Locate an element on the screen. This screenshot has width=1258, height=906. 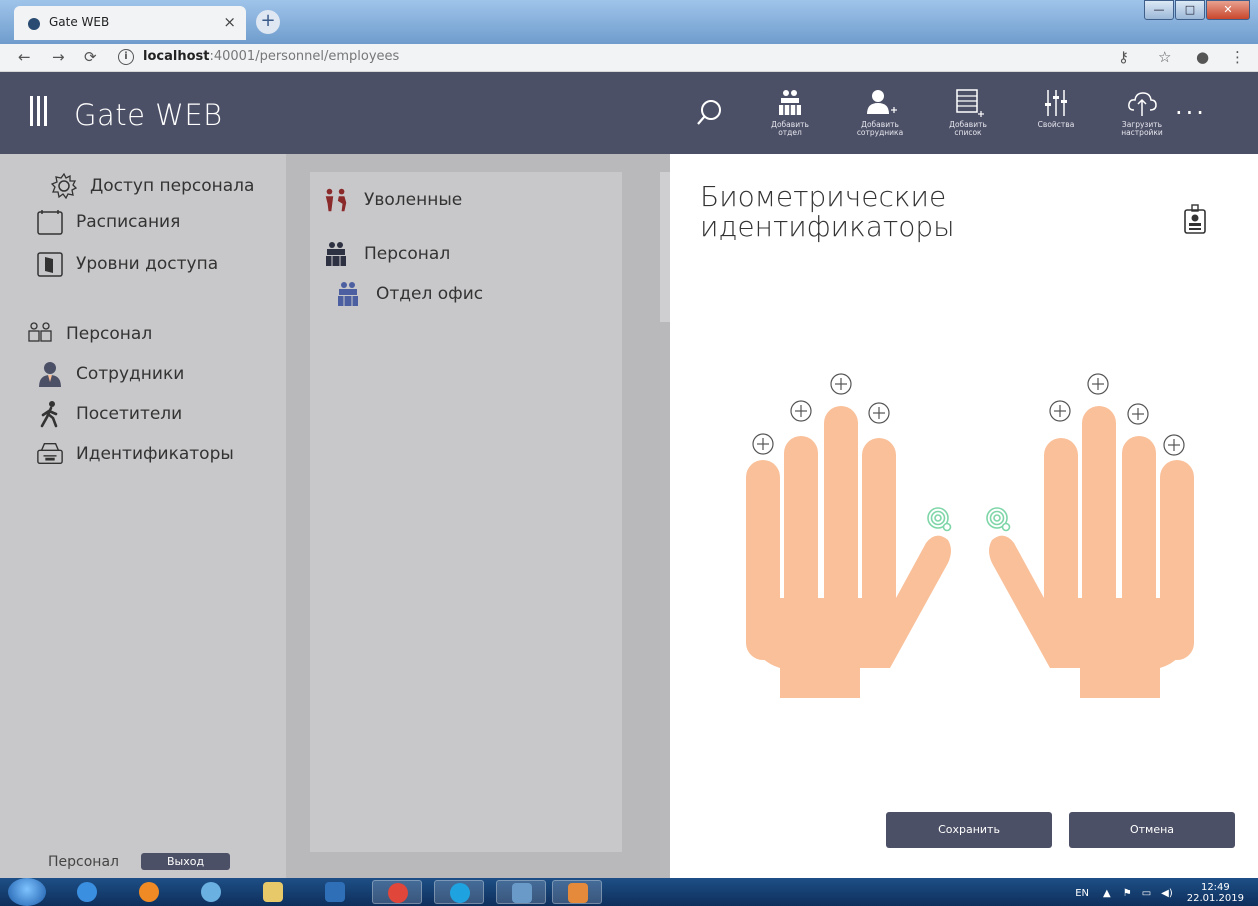
id-badge-icon is located at coordinates (1195, 219).